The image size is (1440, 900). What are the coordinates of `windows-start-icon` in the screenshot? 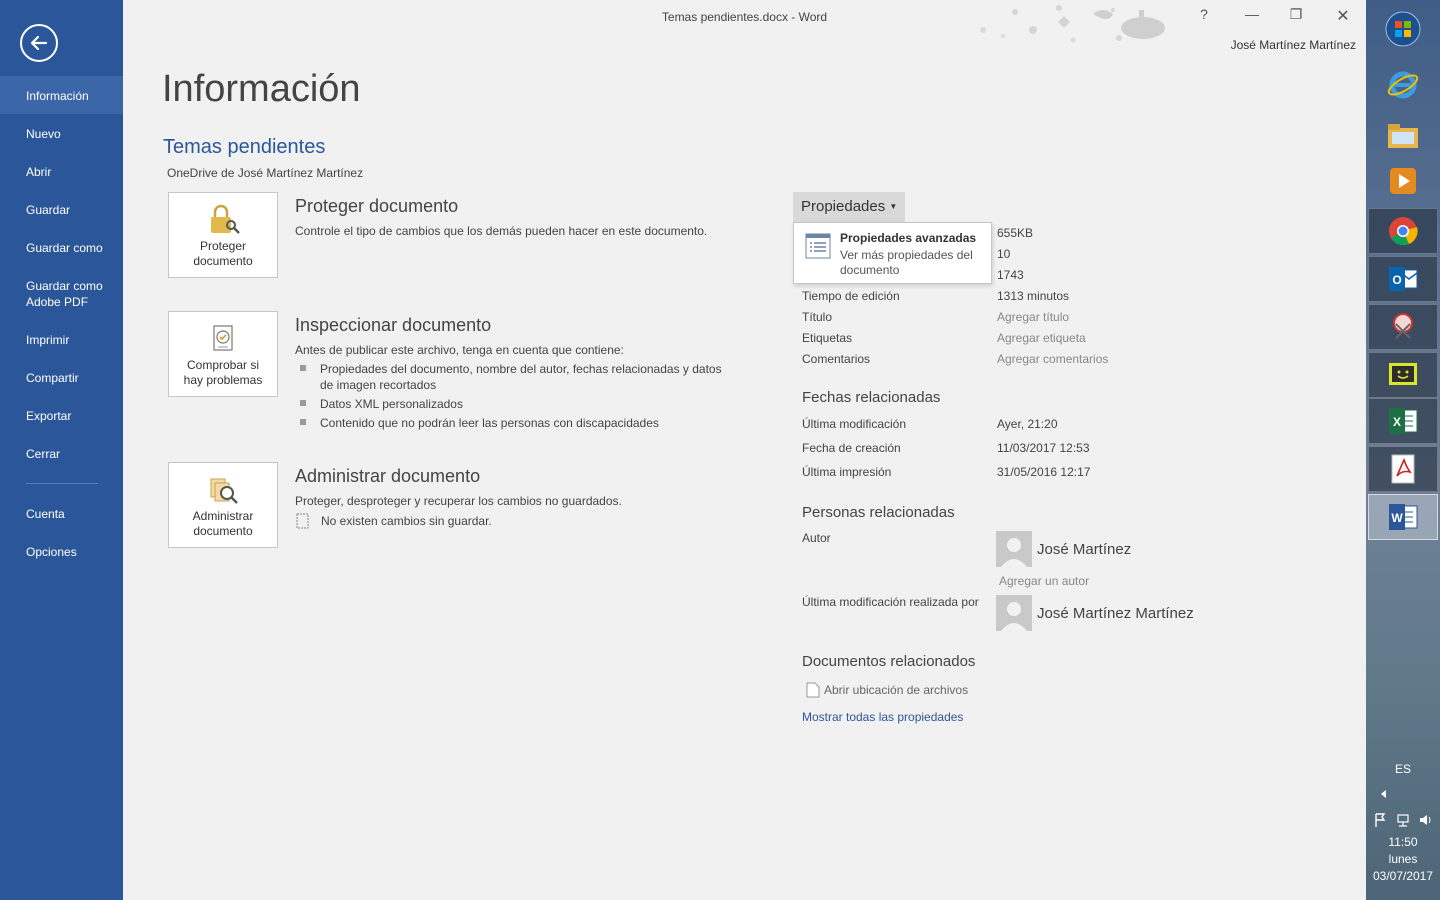 It's located at (1403, 29).